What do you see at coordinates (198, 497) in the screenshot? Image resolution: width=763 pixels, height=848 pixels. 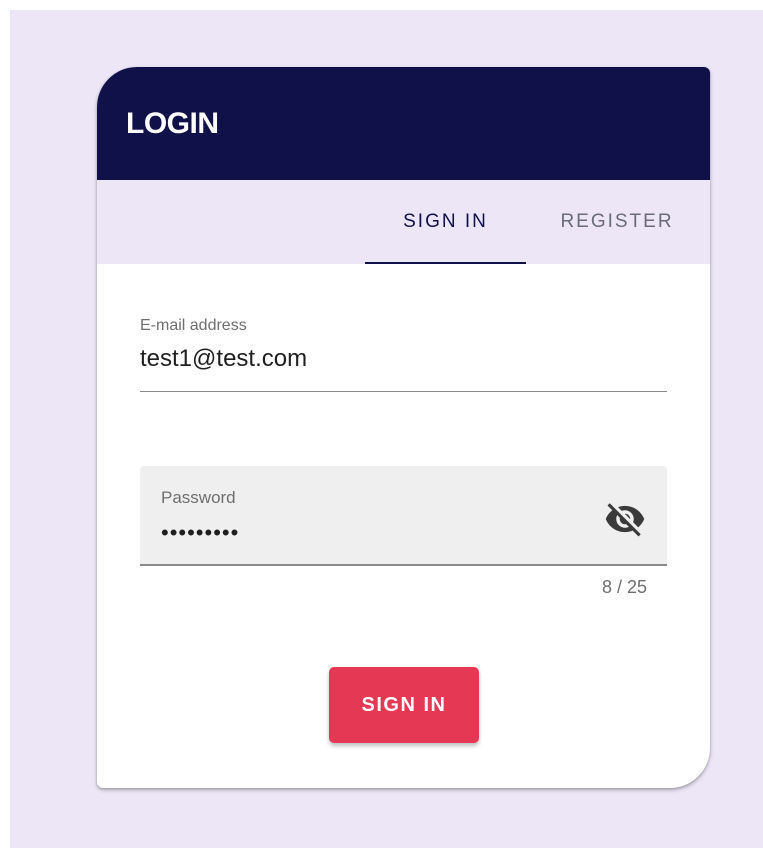 I see `password-label: Password` at bounding box center [198, 497].